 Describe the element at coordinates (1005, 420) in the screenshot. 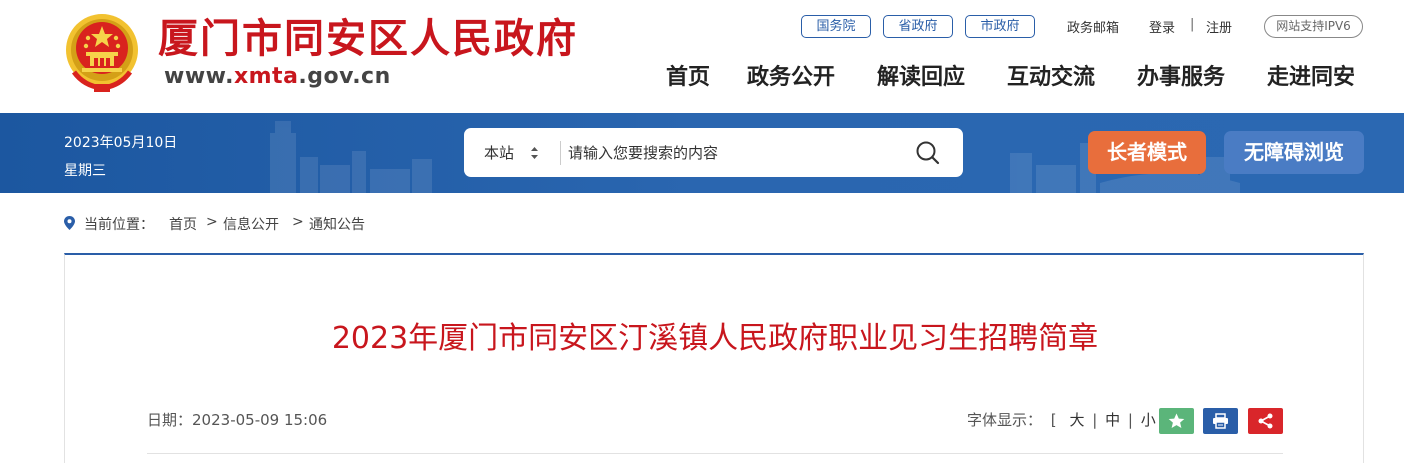

I see `font-size-label: 字体显示：` at that location.